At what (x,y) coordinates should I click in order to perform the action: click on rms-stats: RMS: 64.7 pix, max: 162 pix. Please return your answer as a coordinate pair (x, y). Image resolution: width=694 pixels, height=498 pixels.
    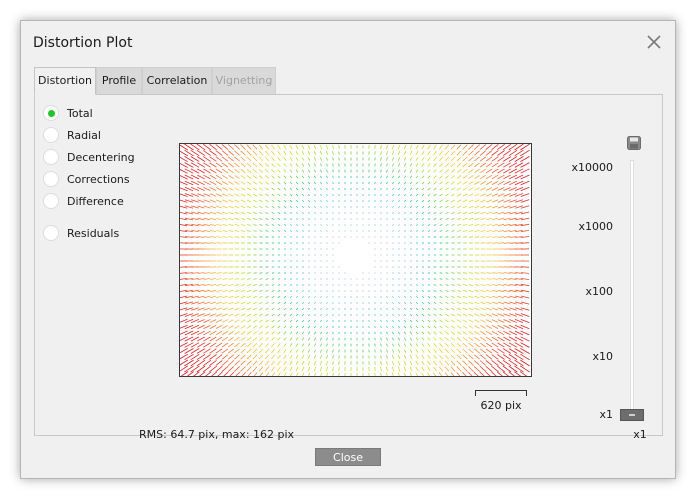
    Looking at the image, I should click on (217, 434).